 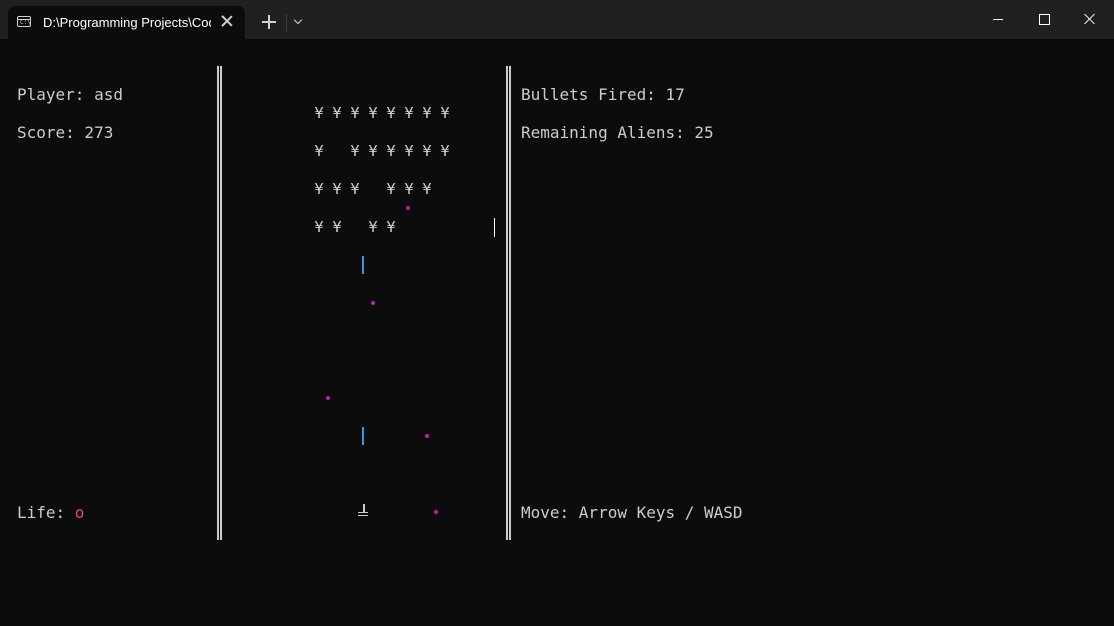 What do you see at coordinates (364, 511) in the screenshot?
I see `player-ship` at bounding box center [364, 511].